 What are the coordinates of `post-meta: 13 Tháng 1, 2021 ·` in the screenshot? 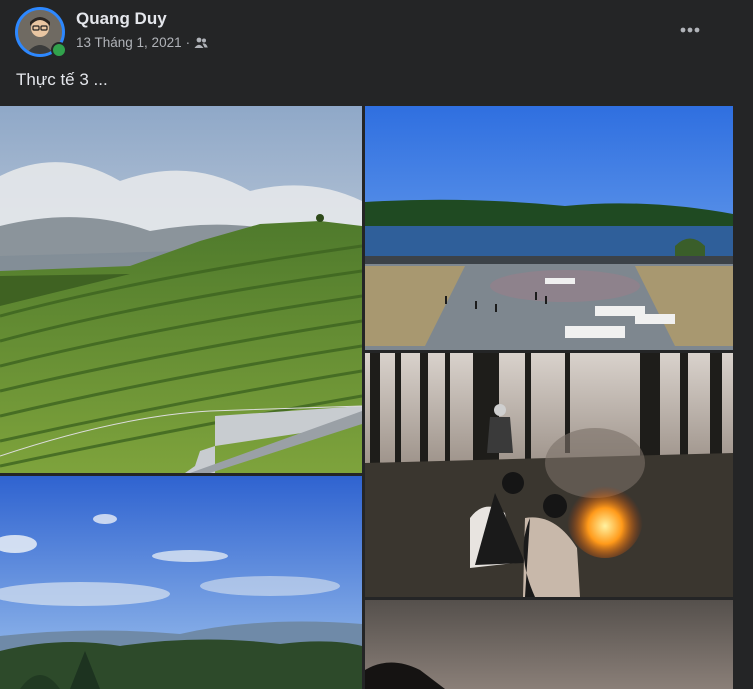 It's located at (142, 42).